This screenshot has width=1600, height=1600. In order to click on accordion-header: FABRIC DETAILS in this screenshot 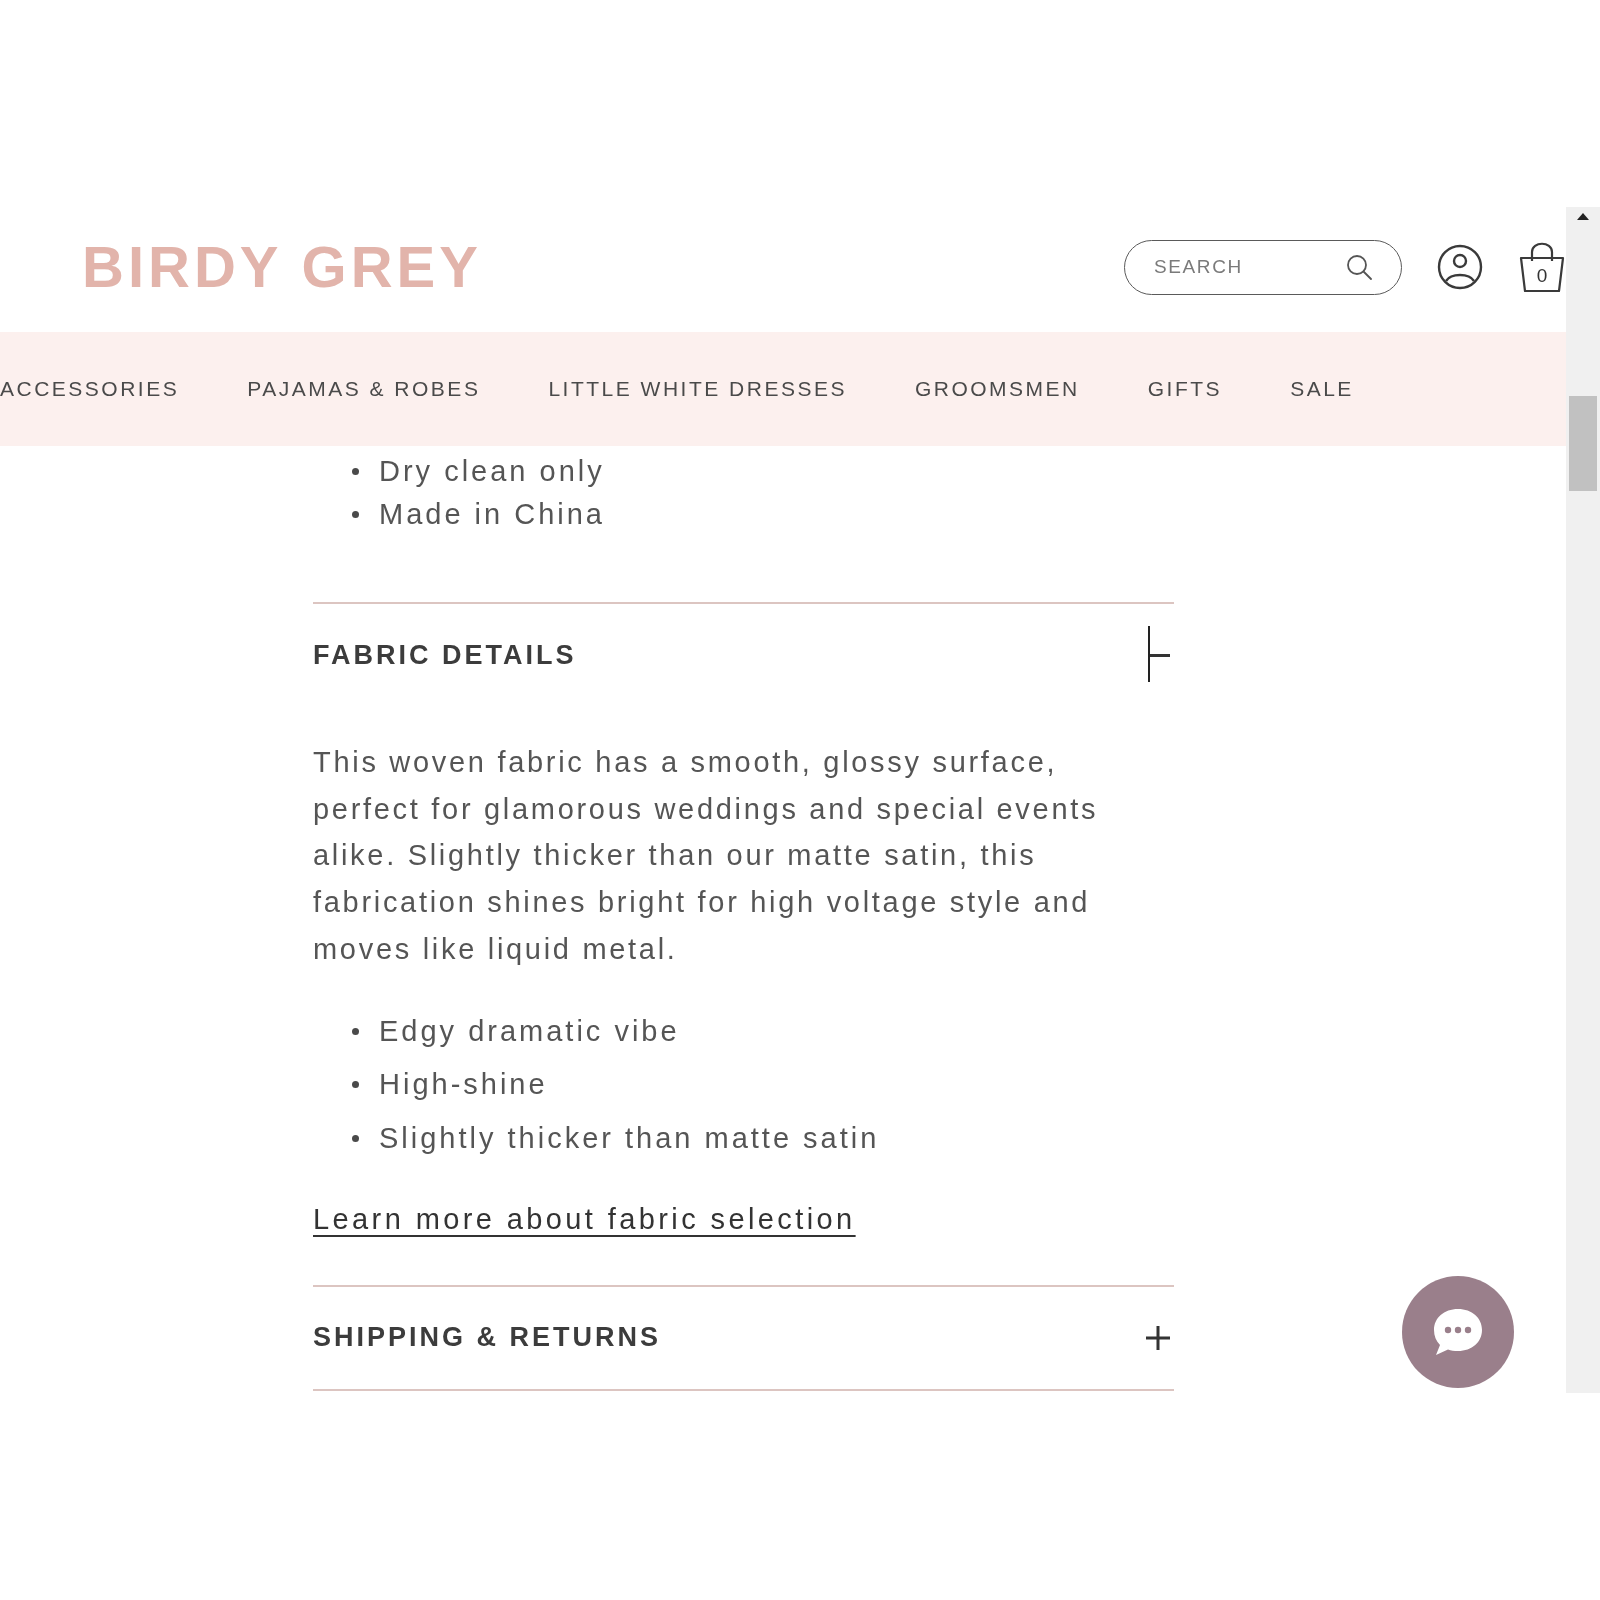, I will do `click(743, 655)`.